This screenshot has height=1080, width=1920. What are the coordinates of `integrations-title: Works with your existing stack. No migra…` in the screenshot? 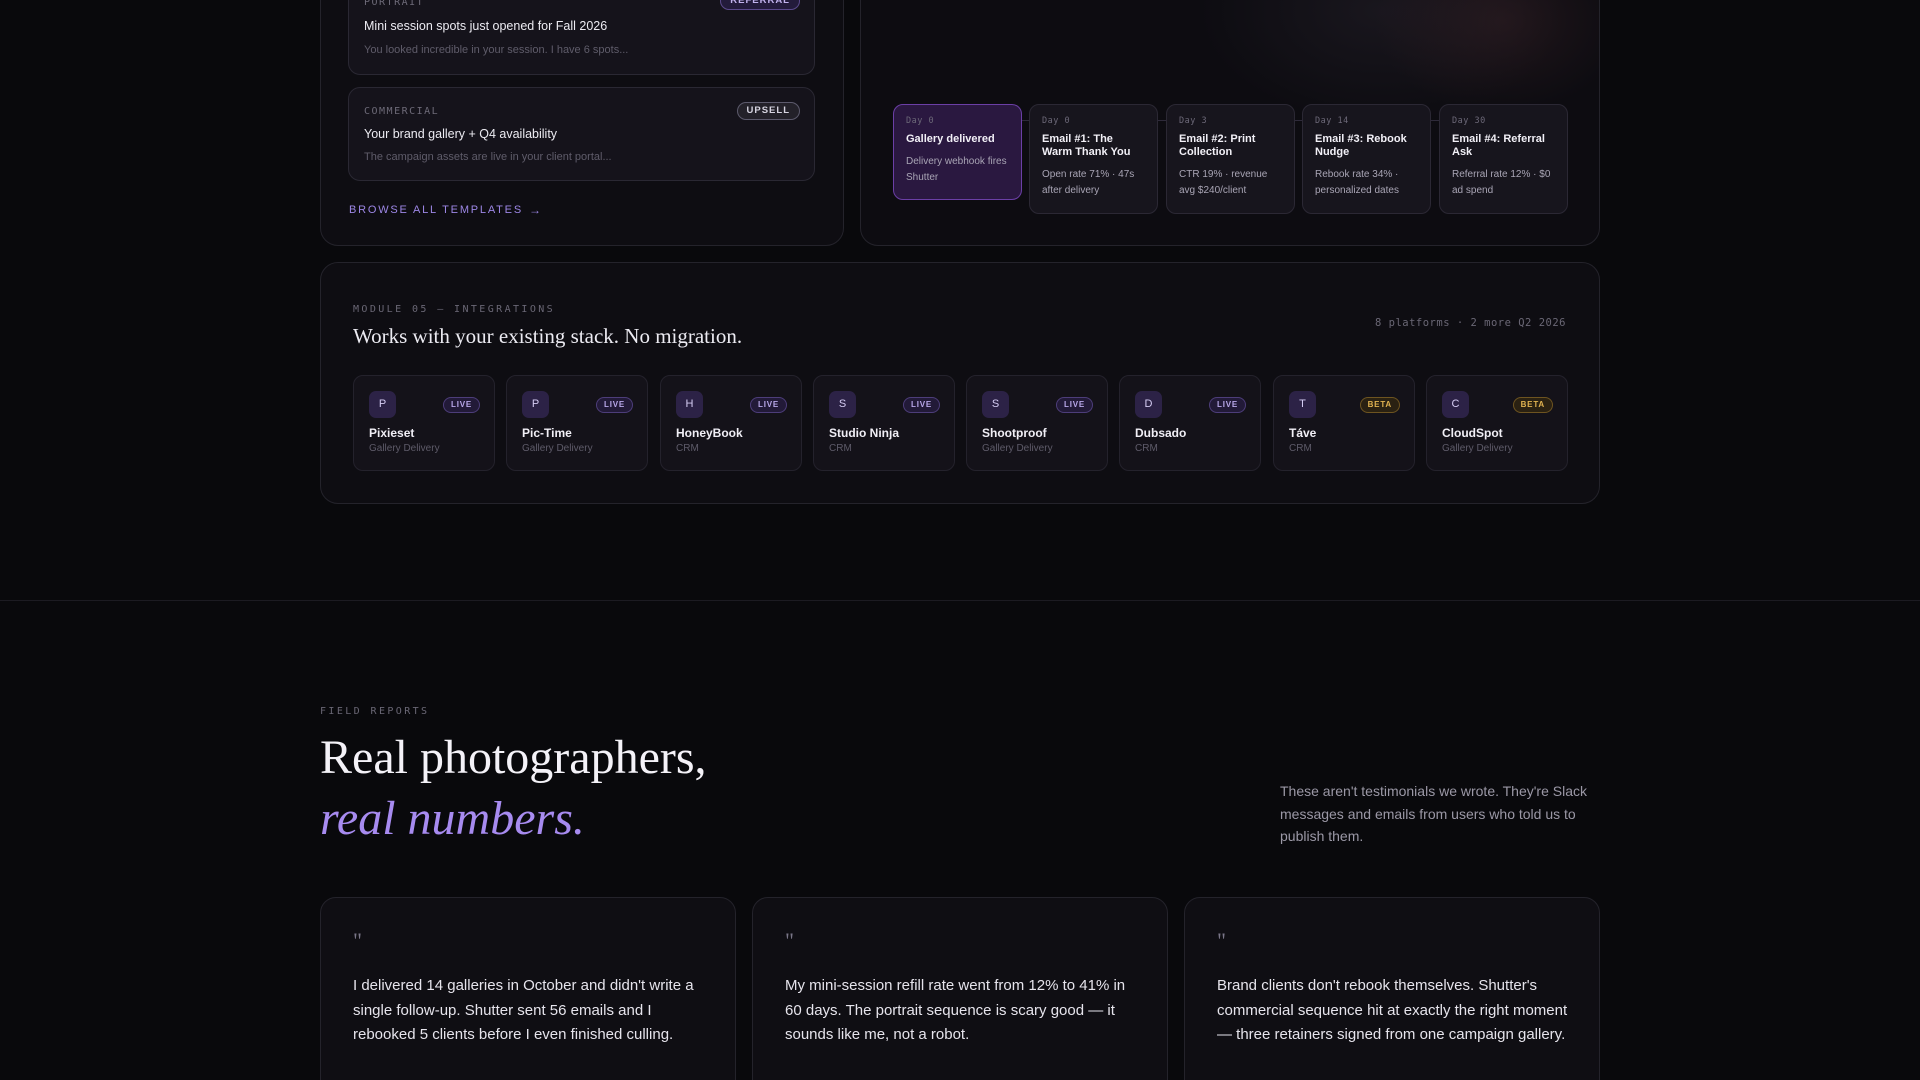 It's located at (548, 336).